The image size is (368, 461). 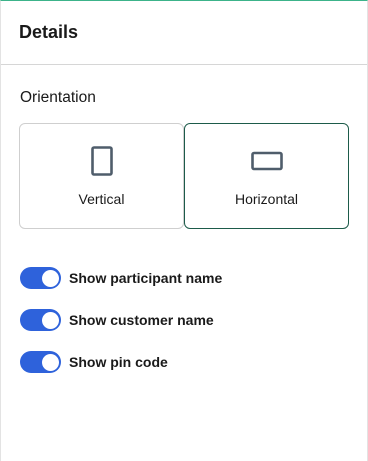 I want to click on show-participant-name-toggle, so click(x=40, y=278).